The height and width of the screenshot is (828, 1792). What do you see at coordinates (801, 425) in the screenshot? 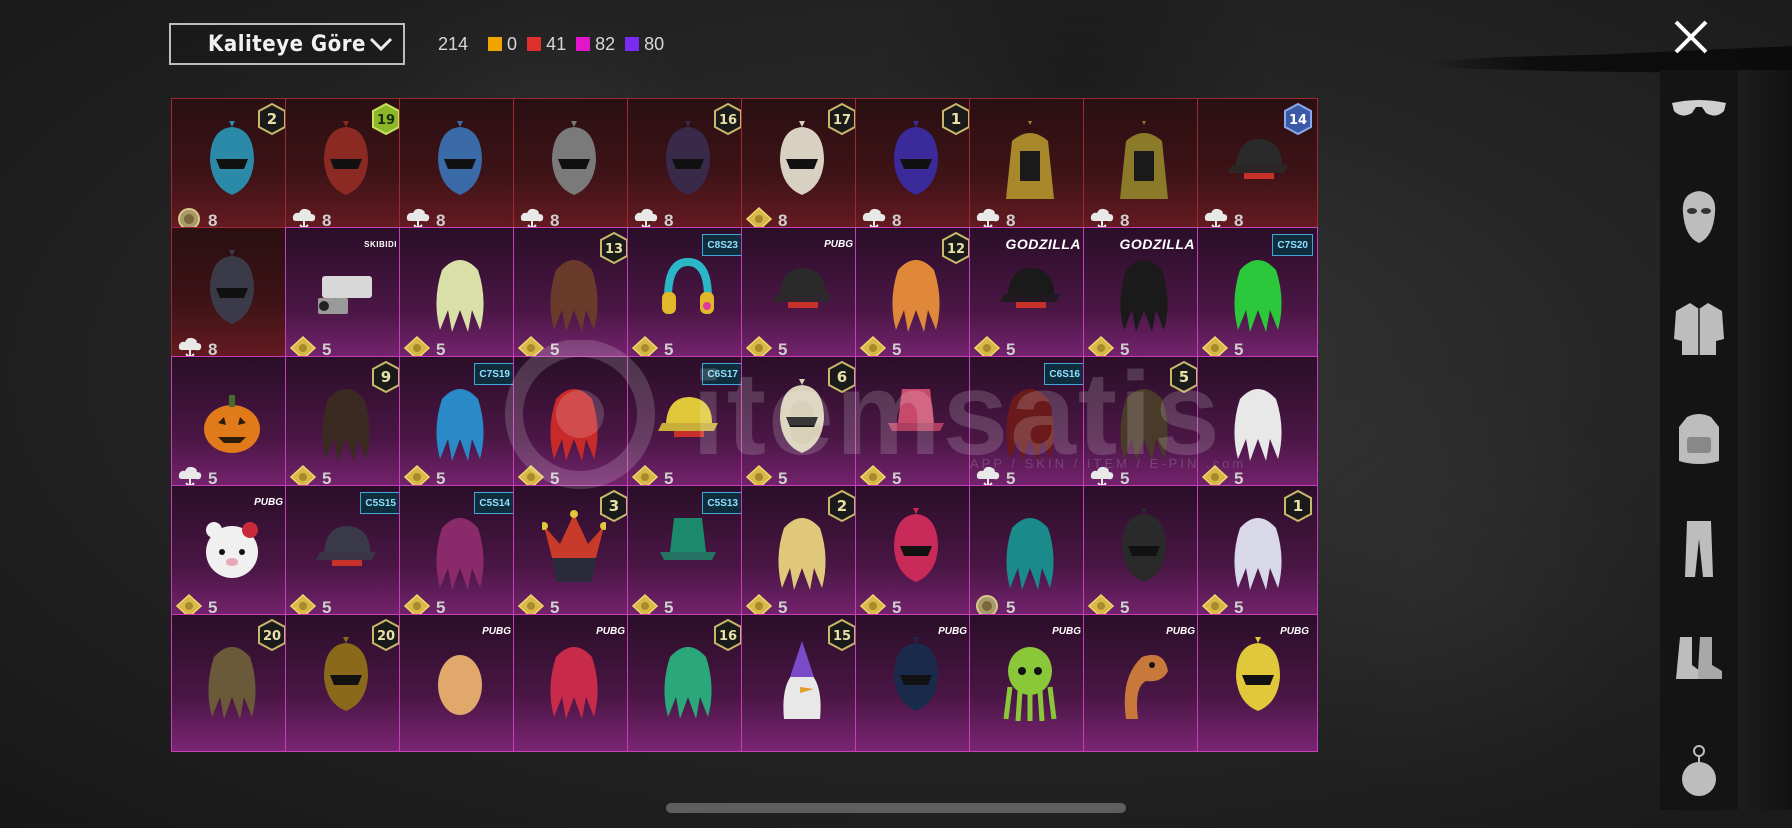
I see `item-card: 65` at bounding box center [801, 425].